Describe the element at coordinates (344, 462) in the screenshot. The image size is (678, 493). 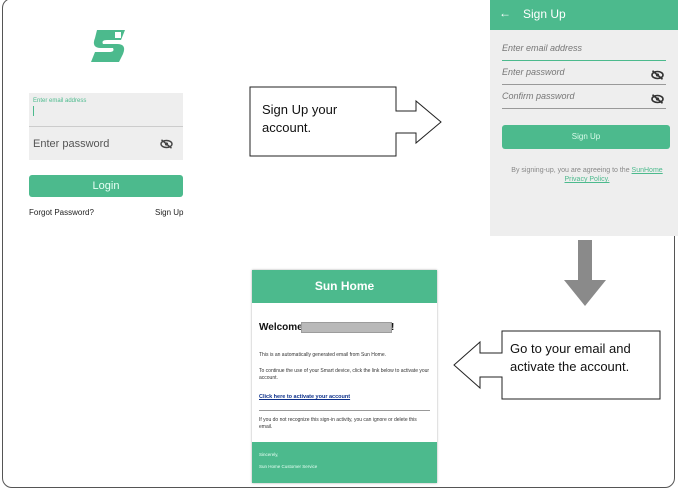
I see `email-footer: Sincerely, Sun Home Customer Service` at that location.